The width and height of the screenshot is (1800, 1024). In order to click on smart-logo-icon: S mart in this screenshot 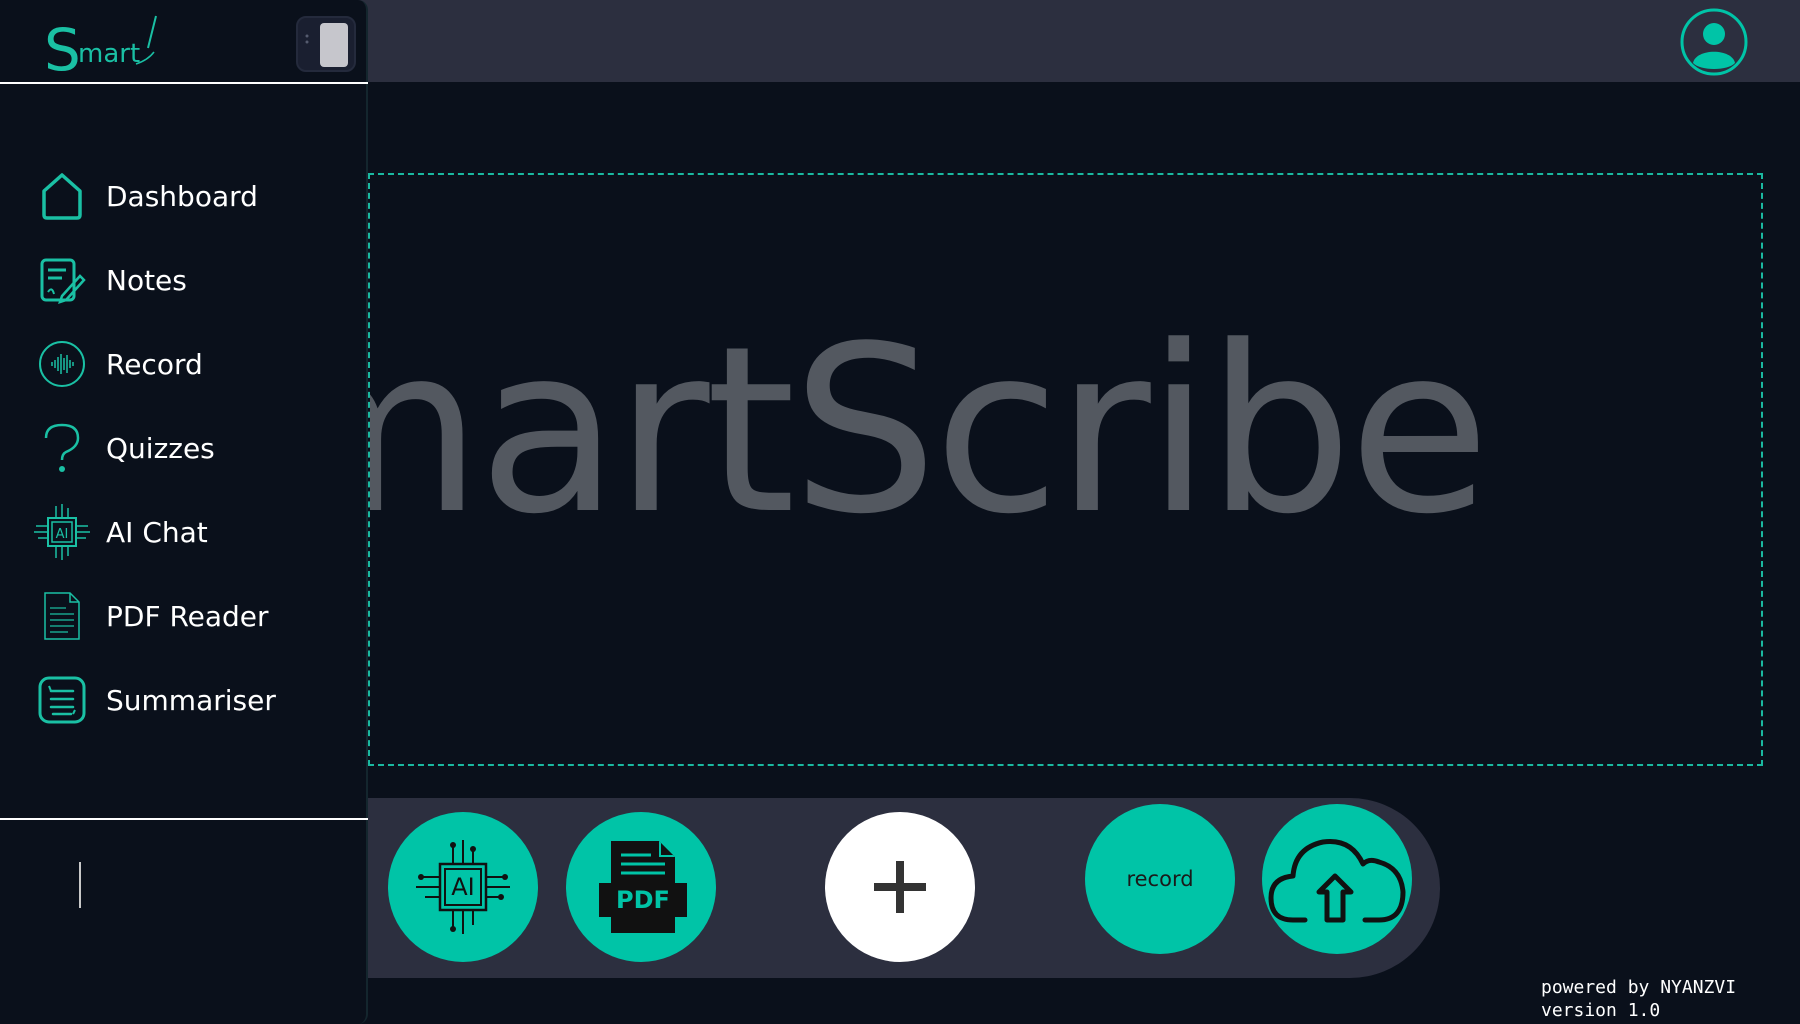, I will do `click(100, 49)`.